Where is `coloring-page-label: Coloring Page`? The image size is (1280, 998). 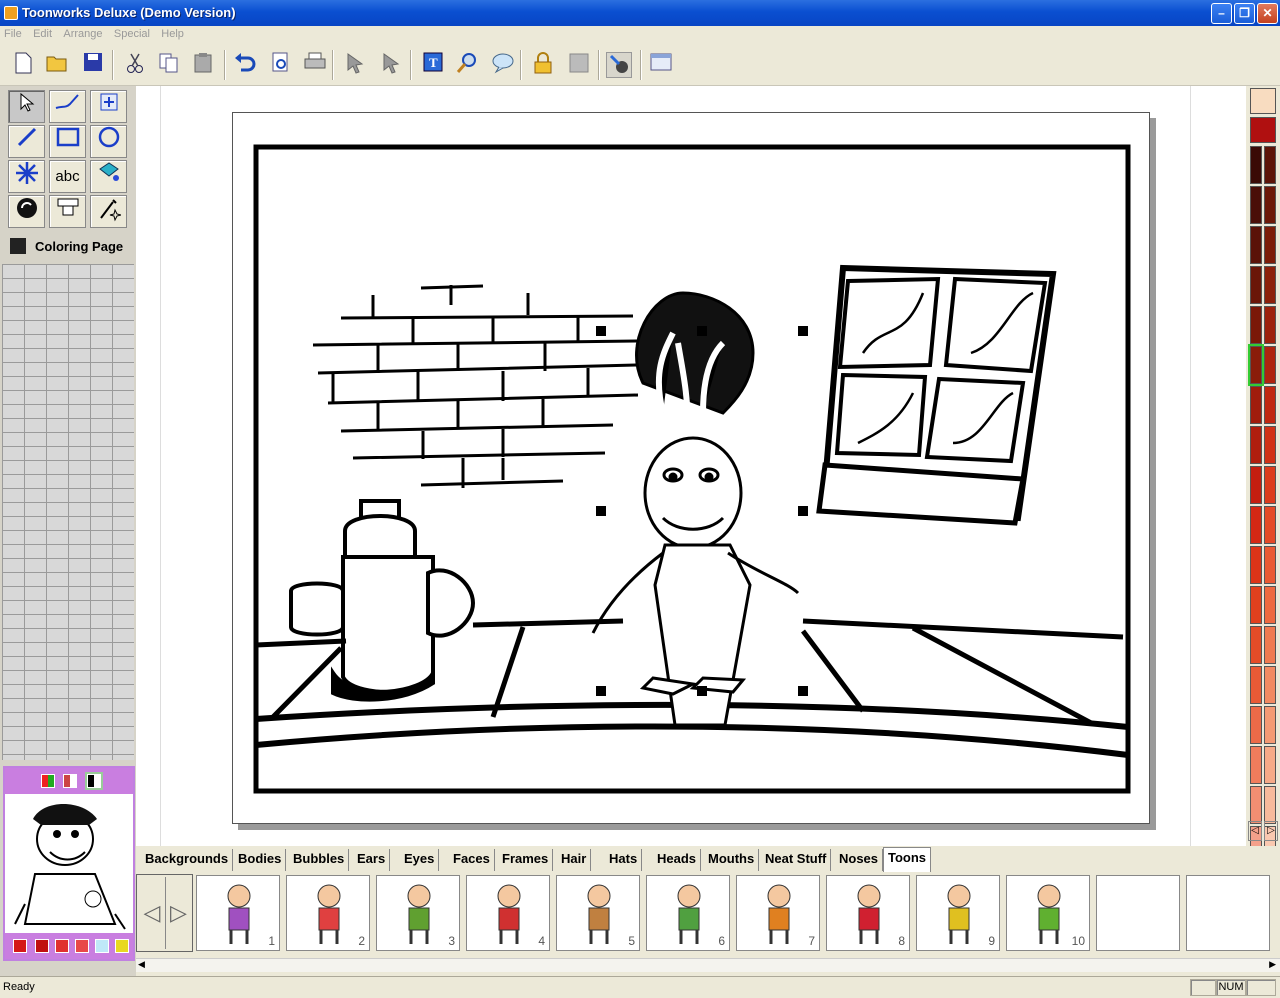 coloring-page-label: Coloring Page is located at coordinates (79, 246).